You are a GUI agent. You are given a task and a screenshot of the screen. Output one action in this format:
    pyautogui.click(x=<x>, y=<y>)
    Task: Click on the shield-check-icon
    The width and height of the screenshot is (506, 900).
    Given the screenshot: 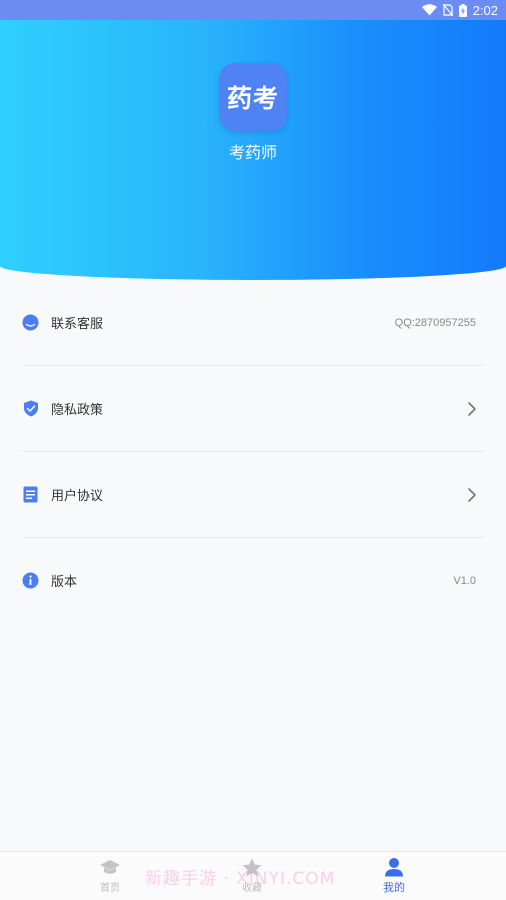 What is the action you would take?
    pyautogui.click(x=30, y=408)
    